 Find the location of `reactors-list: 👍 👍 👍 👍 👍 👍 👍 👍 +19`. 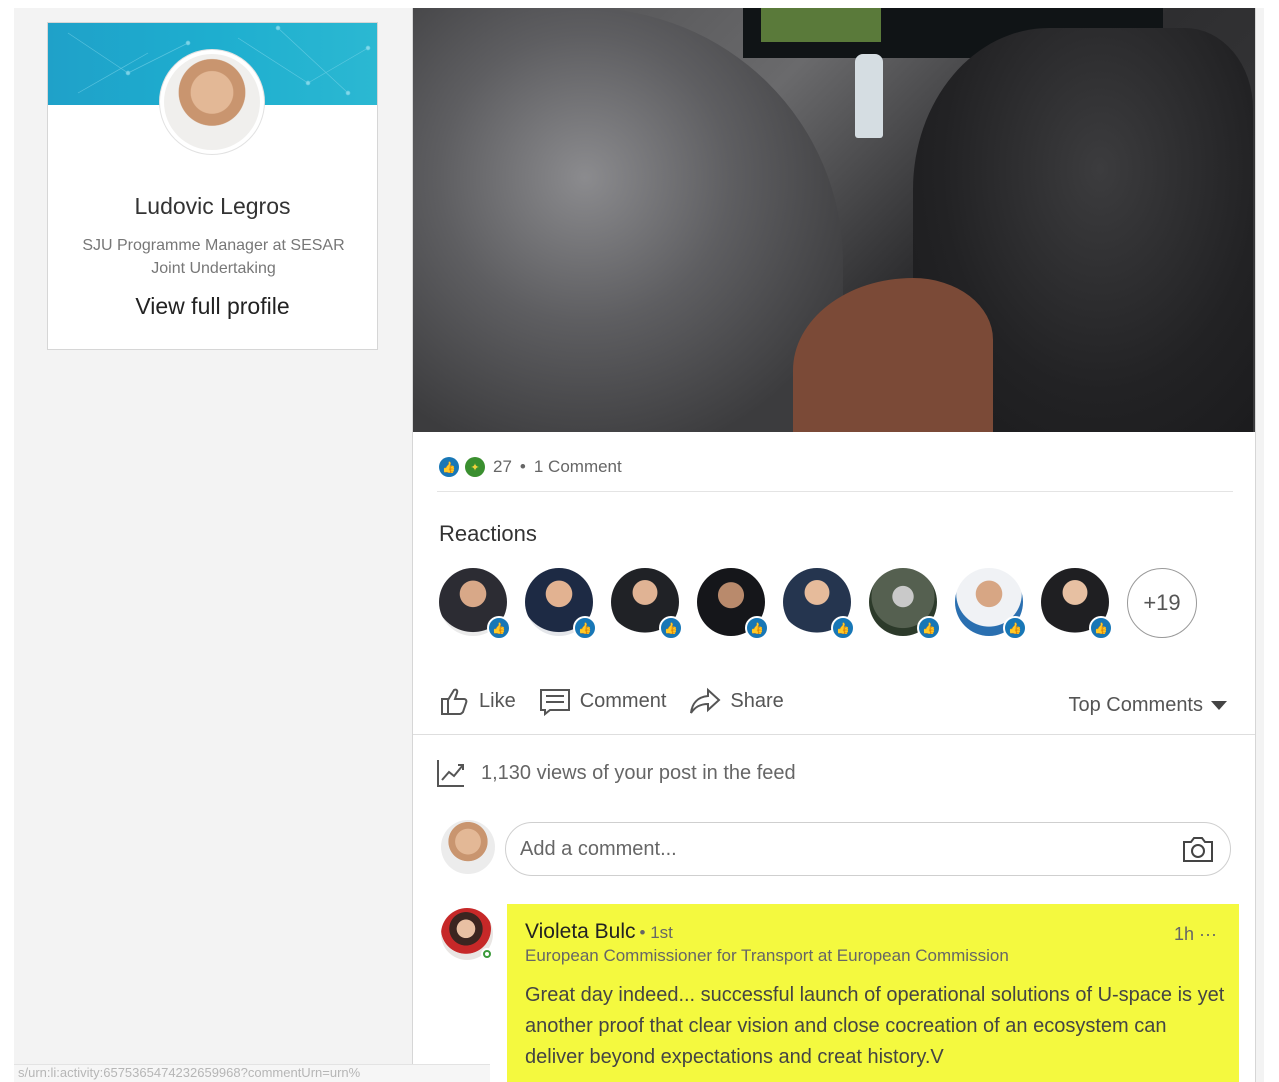

reactors-list: 👍 👍 👍 👍 👍 👍 👍 👍 +19 is located at coordinates (818, 604).